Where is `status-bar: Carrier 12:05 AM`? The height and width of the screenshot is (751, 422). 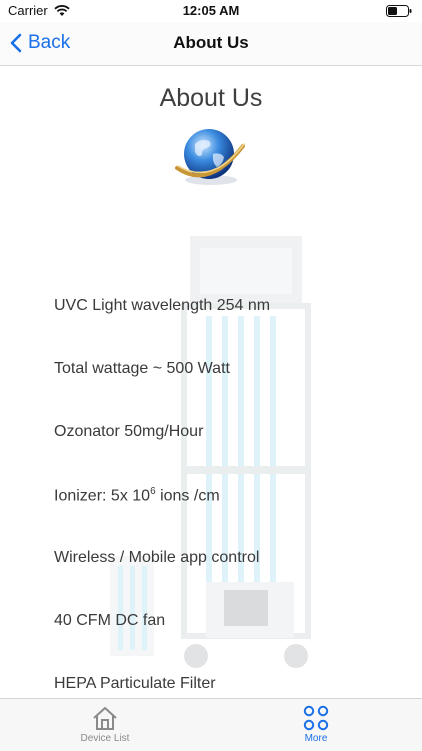 status-bar: Carrier 12:05 AM is located at coordinates (211, 11).